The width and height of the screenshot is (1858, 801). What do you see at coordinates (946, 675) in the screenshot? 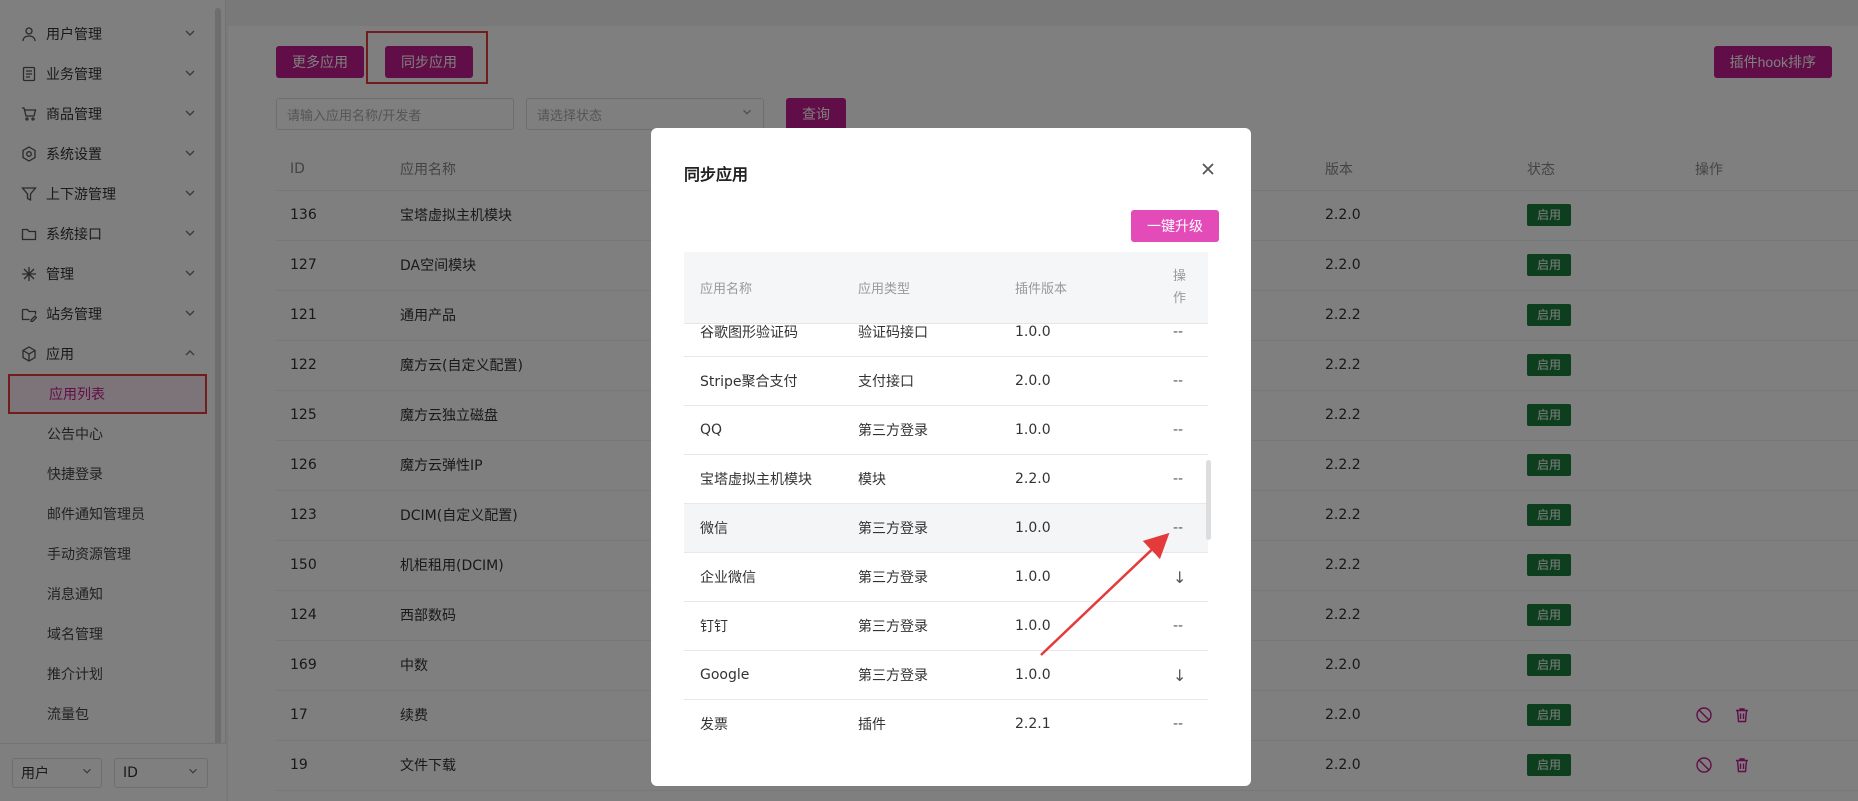
I see `list-item: Google 第三方登录 1.0.0 ↓` at bounding box center [946, 675].